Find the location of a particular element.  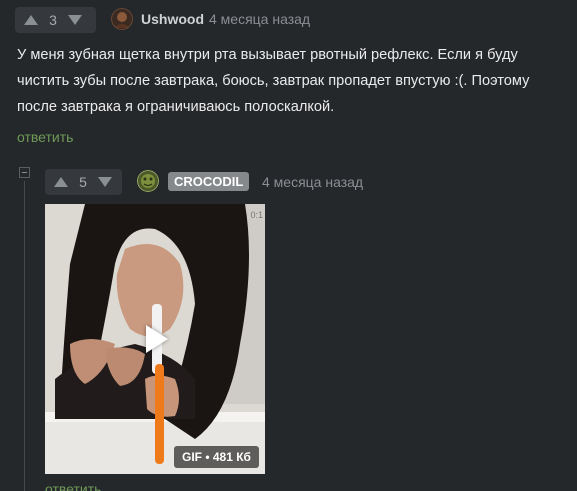

collapse-icon is located at coordinates (24, 172).